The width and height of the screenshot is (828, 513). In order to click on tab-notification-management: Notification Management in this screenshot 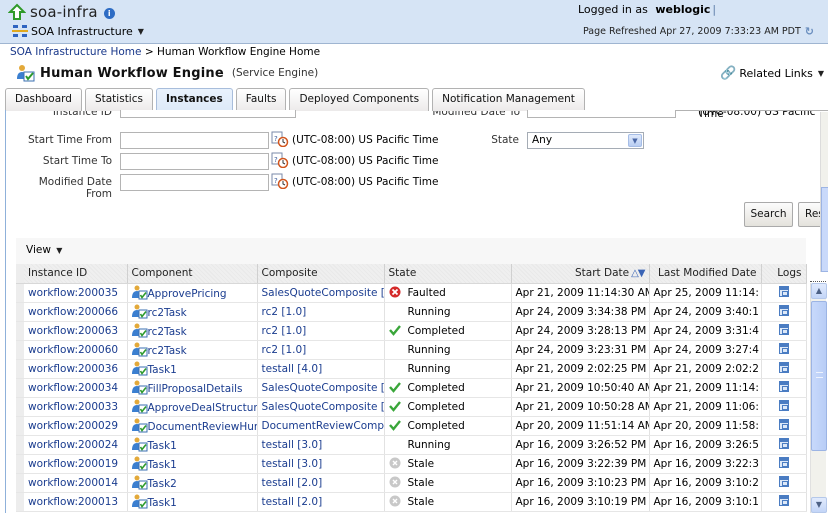, I will do `click(508, 99)`.